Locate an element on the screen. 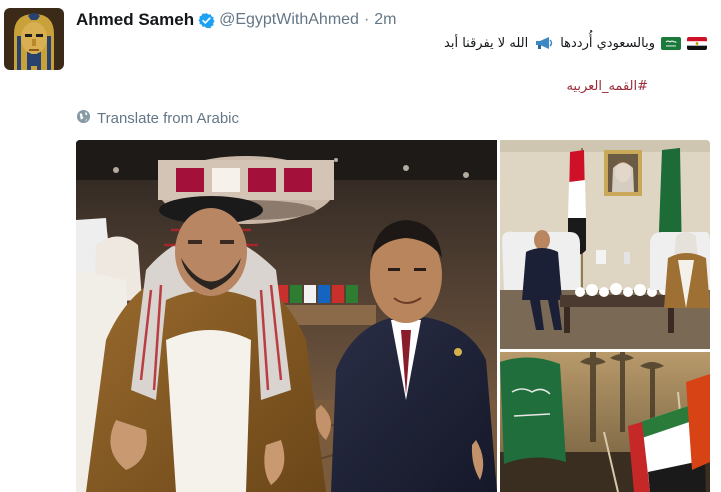 The image size is (721, 492). photo-meeting-room is located at coordinates (605, 244).